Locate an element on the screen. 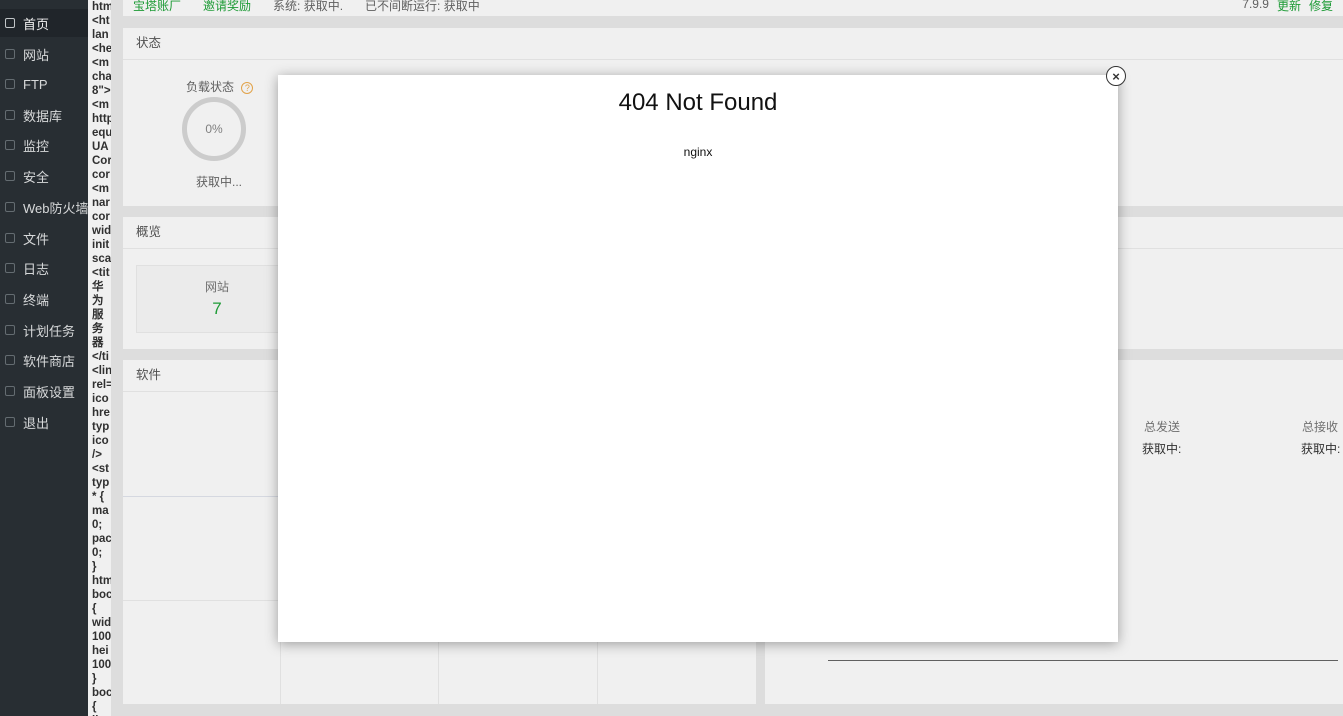 This screenshot has width=1343, height=716. error-heading: 404 Not Found is located at coordinates (698, 102).